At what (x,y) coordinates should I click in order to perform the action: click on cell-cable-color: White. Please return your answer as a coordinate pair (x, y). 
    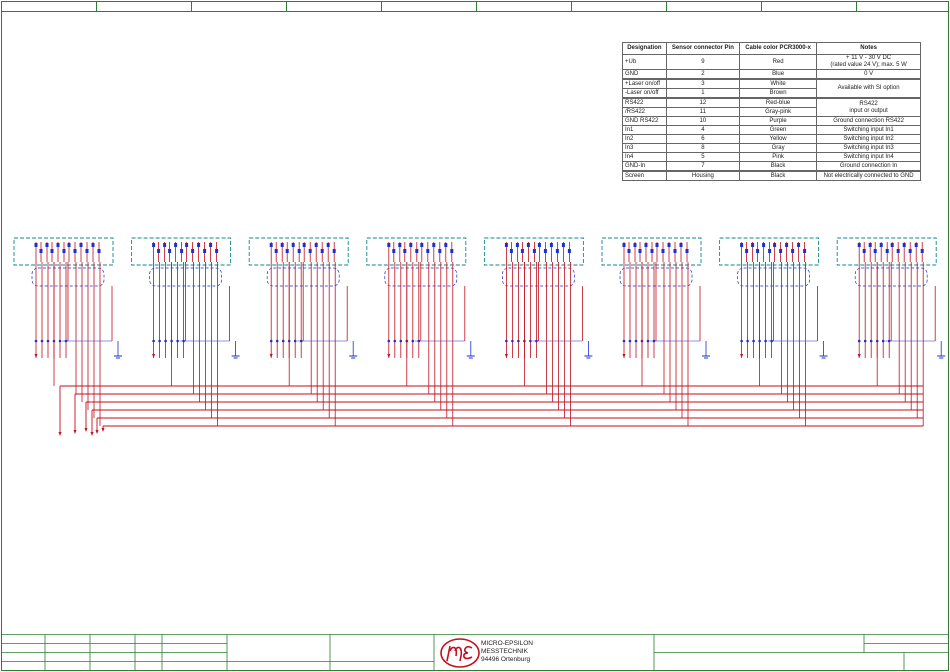
    Looking at the image, I should click on (778, 83).